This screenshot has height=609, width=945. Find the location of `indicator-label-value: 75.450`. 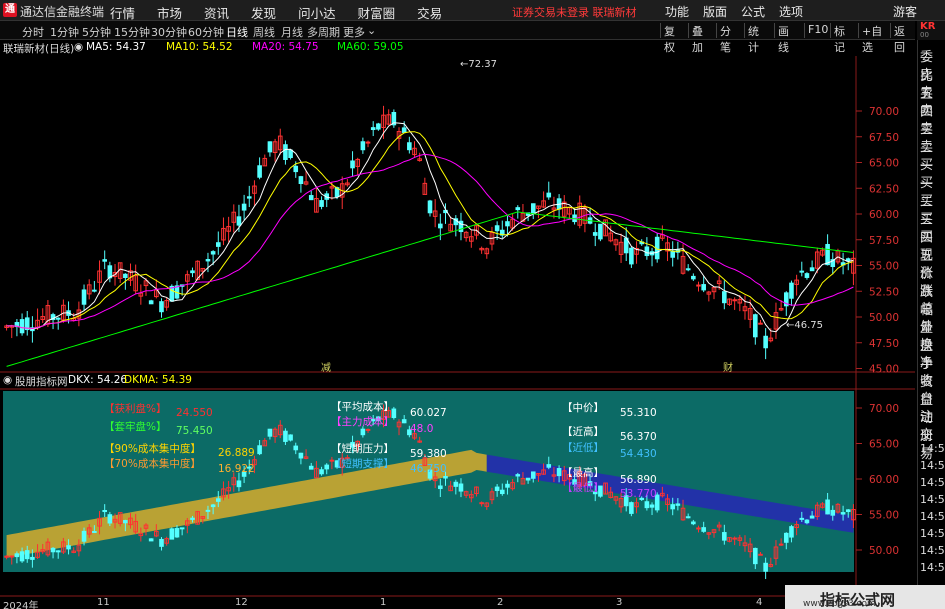

indicator-label-value: 75.450 is located at coordinates (194, 431).